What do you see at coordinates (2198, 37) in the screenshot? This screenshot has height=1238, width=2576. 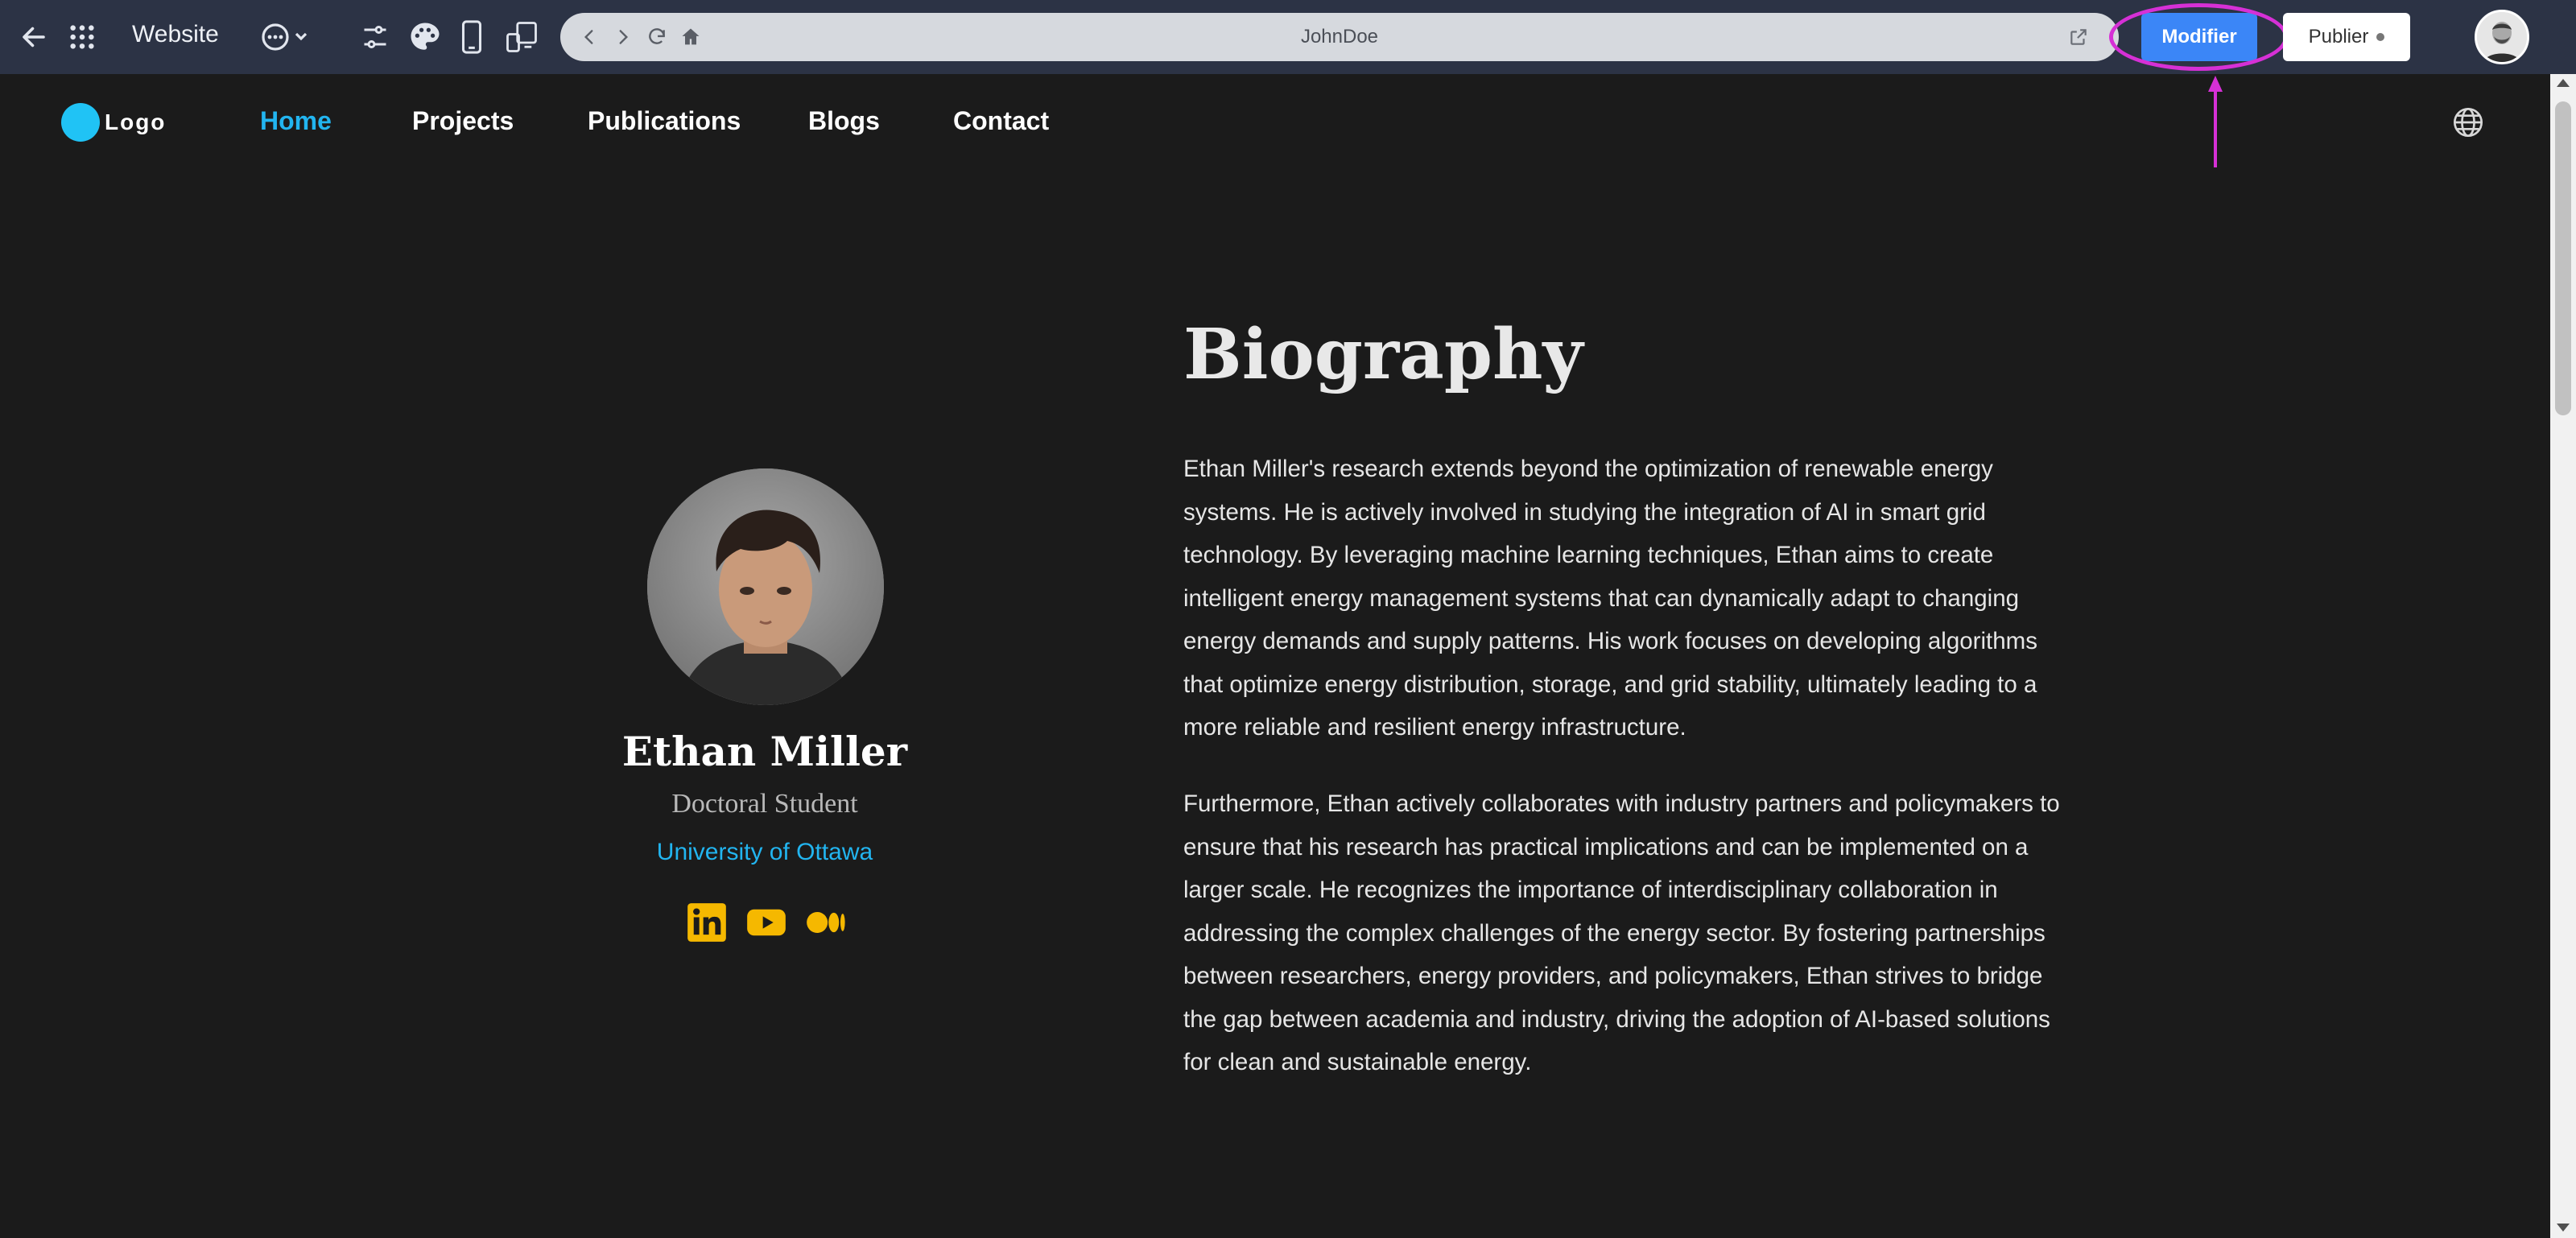 I see `annotation-highlight-ellipse` at bounding box center [2198, 37].